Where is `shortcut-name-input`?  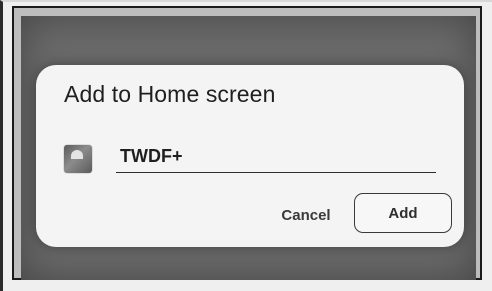
shortcut-name-input is located at coordinates (276, 157).